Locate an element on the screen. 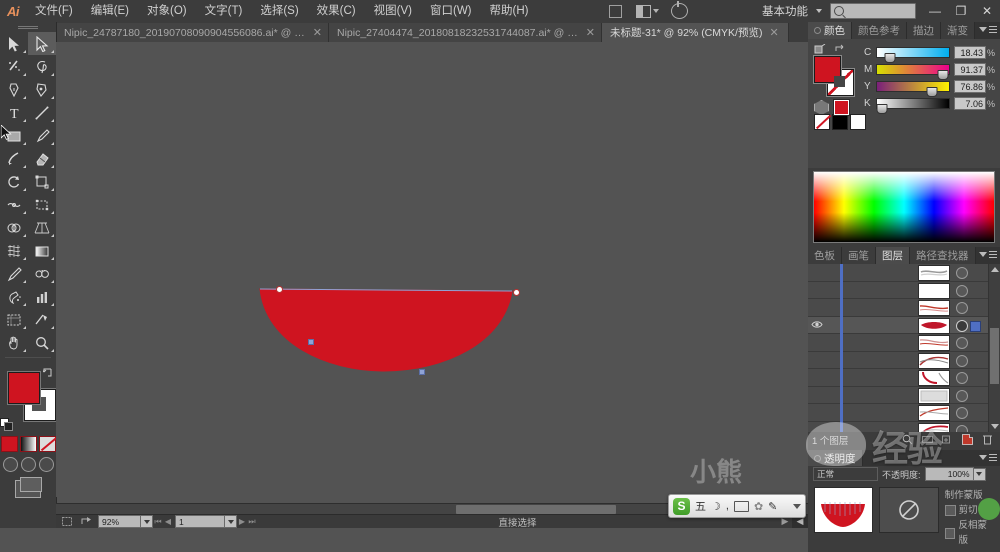 The width and height of the screenshot is (1000, 552). fill-swatch is located at coordinates (24, 388).